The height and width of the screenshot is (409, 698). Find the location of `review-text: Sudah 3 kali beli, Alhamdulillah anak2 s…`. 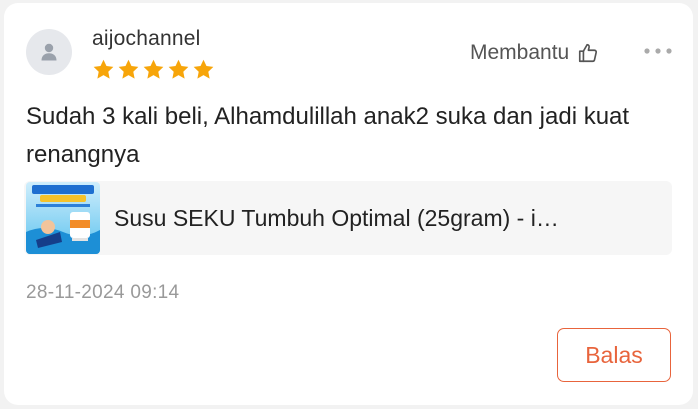

review-text: Sudah 3 kali beli, Alhamdulillah anak2 s… is located at coordinates (328, 135).